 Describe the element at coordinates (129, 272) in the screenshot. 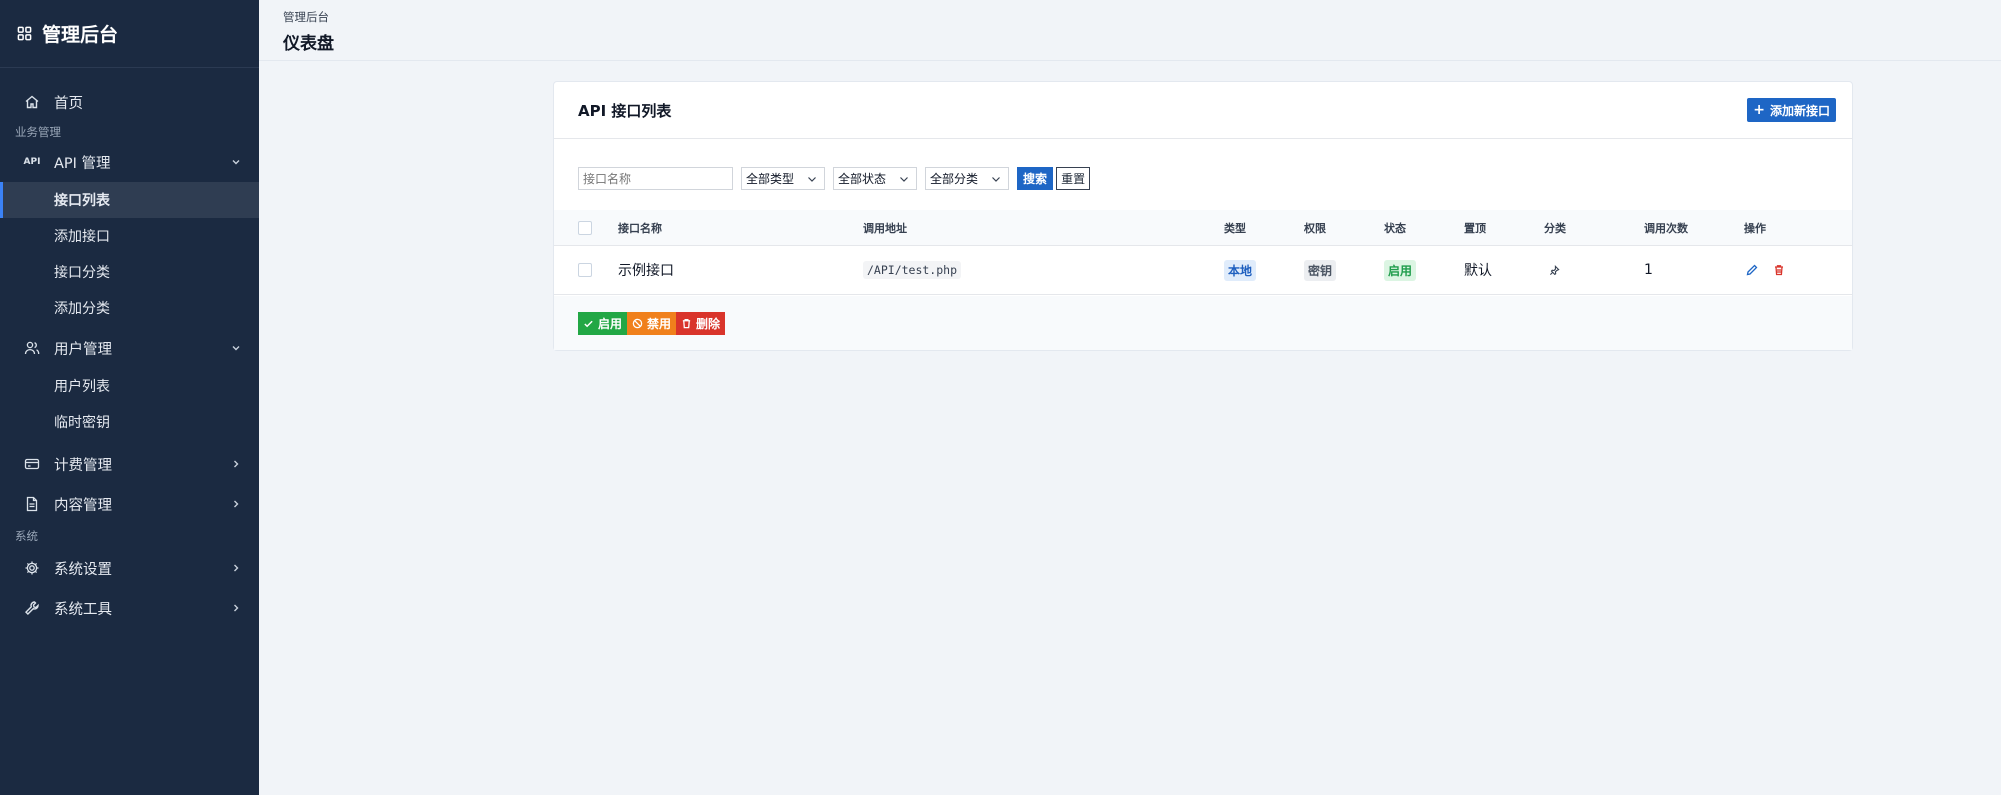

I see `sidebar-item-api-categories: 接口分类` at that location.